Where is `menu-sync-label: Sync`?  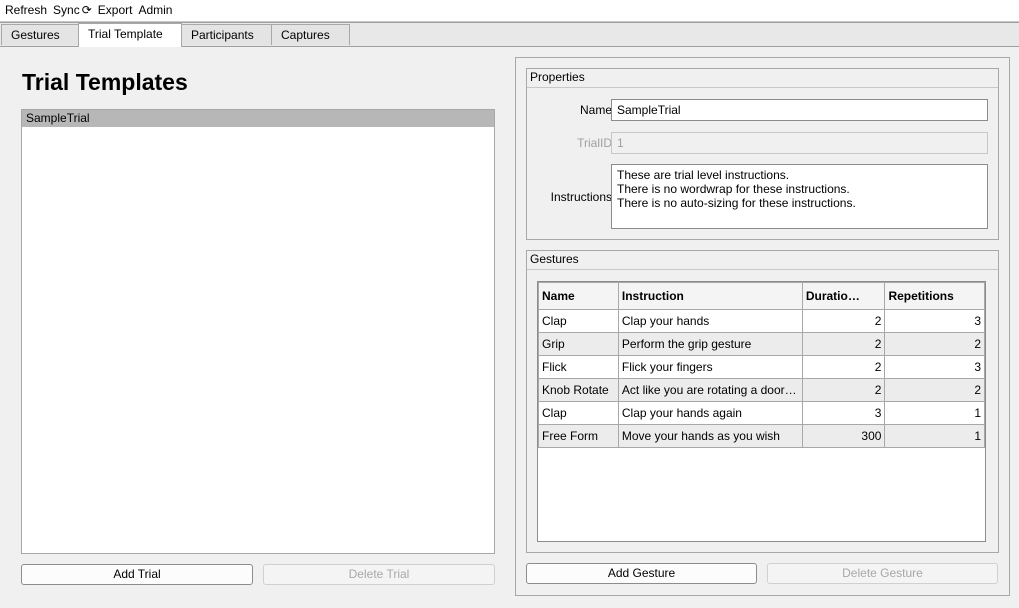
menu-sync-label: Sync is located at coordinates (66, 10).